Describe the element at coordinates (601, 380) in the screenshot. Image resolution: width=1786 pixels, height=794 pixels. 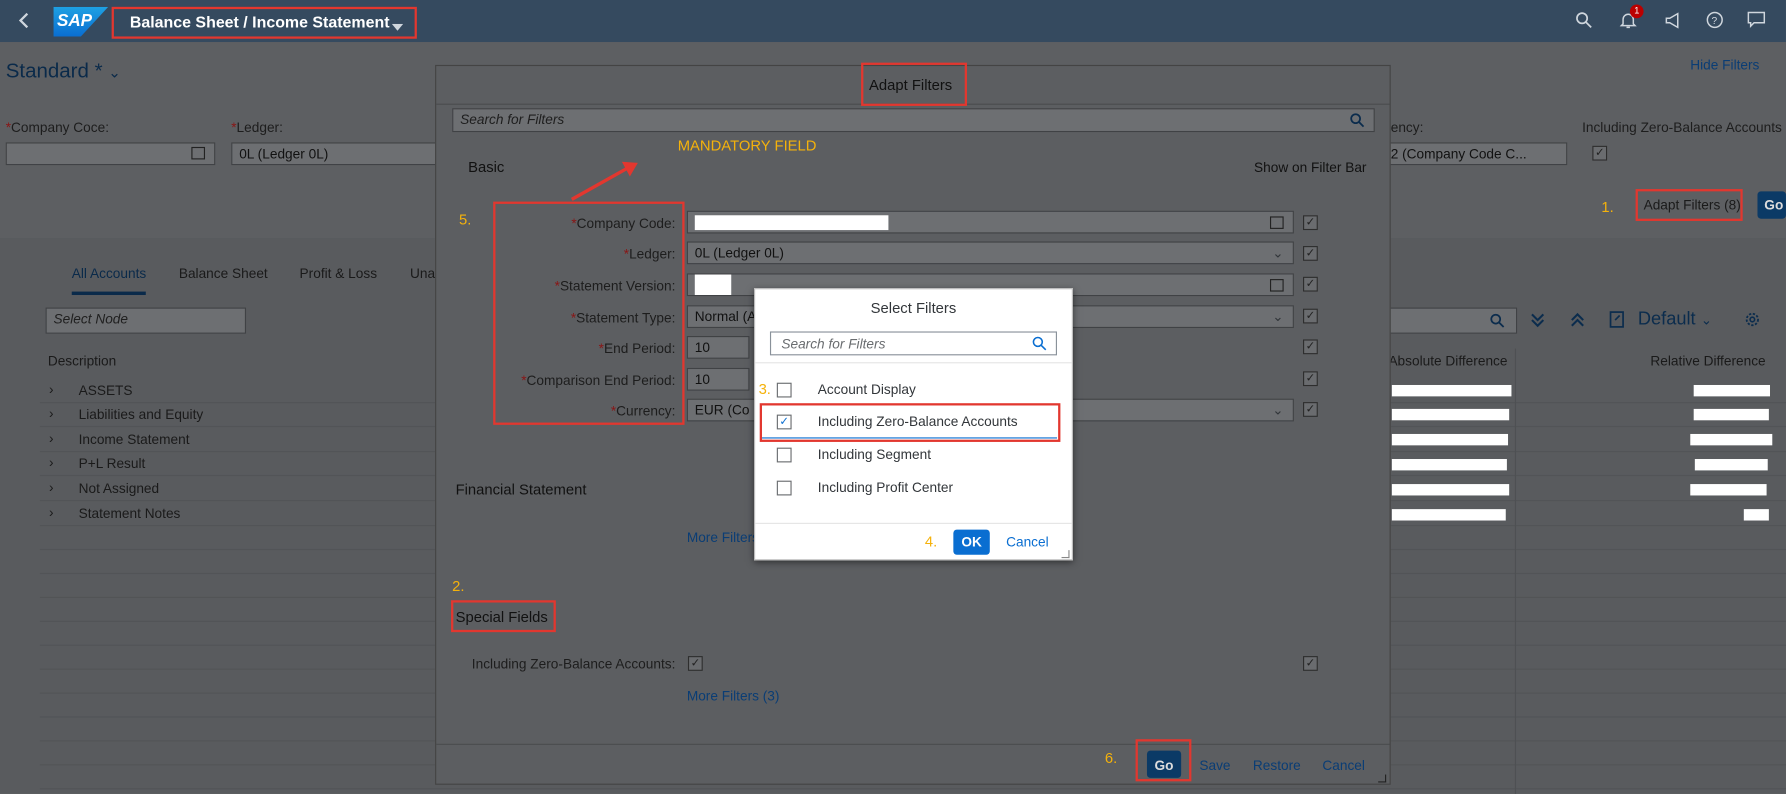
I see `comparison-end-period-label-text: Comparison End Period:` at that location.